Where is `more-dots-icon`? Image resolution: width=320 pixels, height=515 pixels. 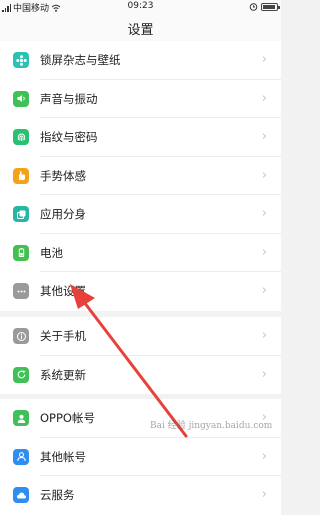
more-dots-icon is located at coordinates (21, 291).